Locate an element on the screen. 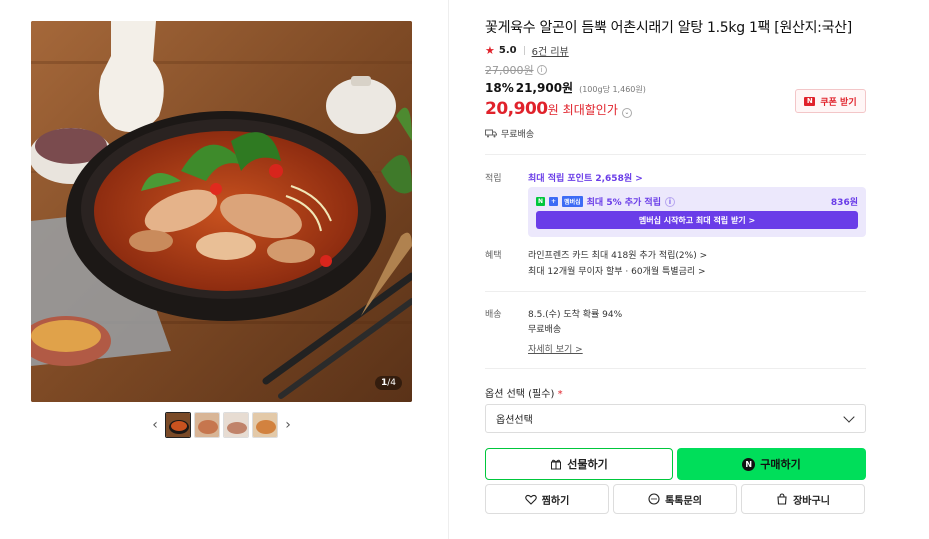 This screenshot has width=929, height=539. thumb-prev-arrow-icon: ‹ is located at coordinates (155, 425).